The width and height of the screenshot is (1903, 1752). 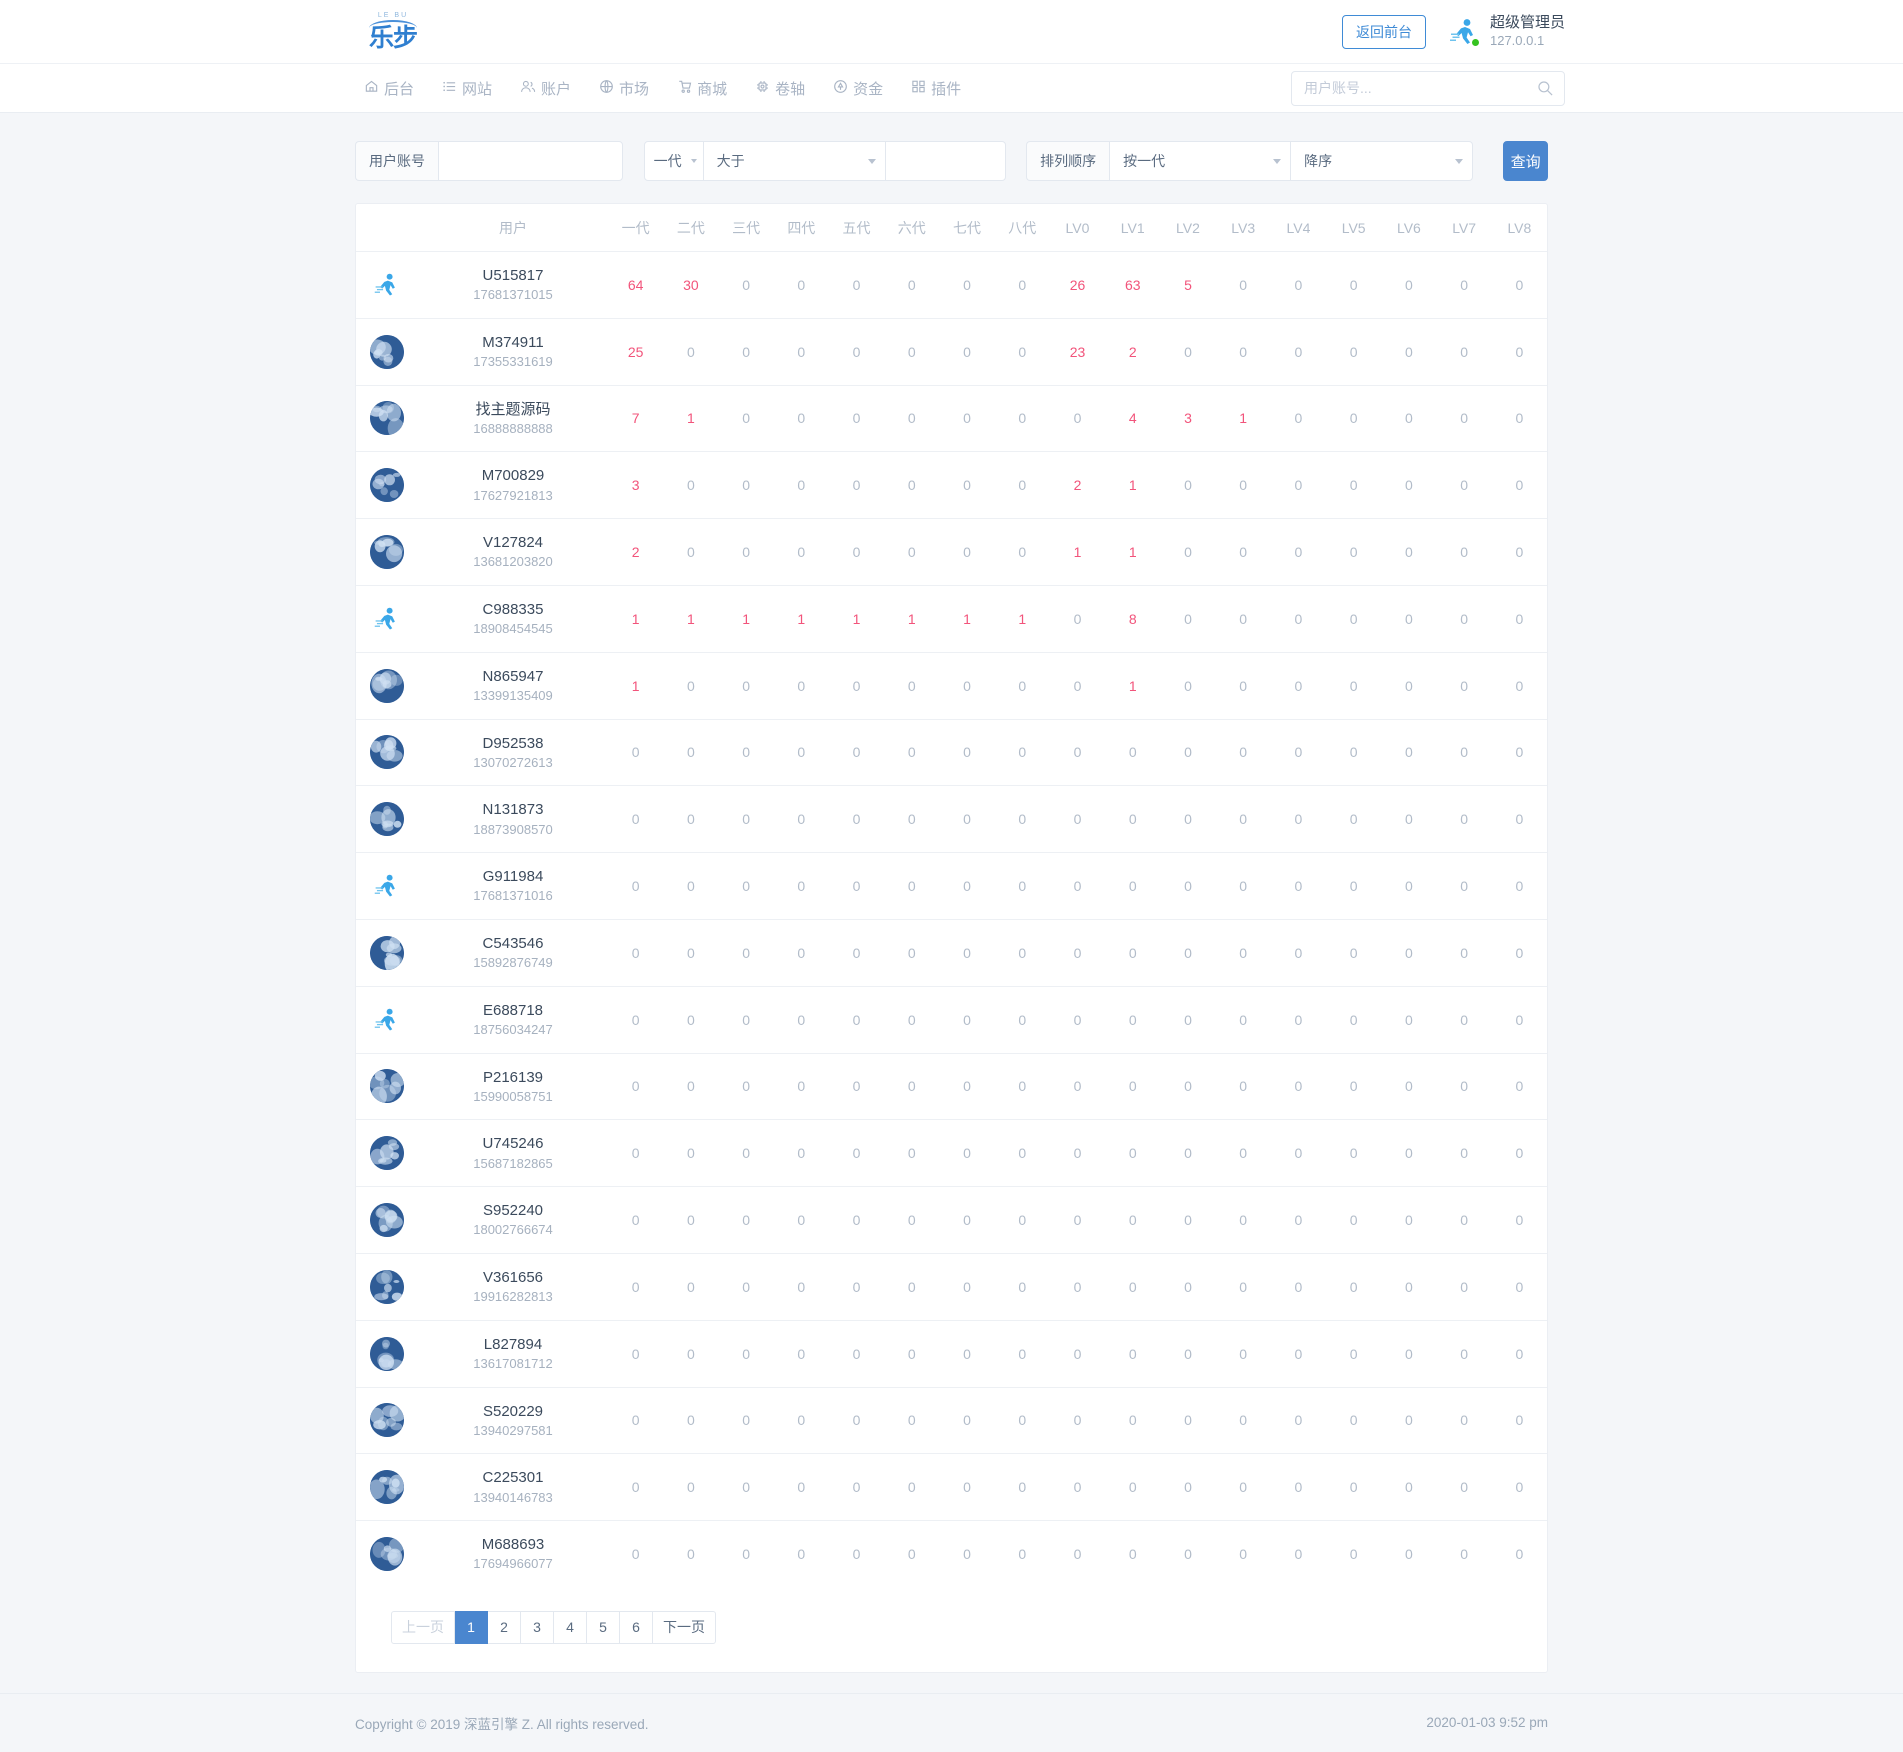 I want to click on row-user-cell: U745246 15687182865, so click(x=513, y=1153).